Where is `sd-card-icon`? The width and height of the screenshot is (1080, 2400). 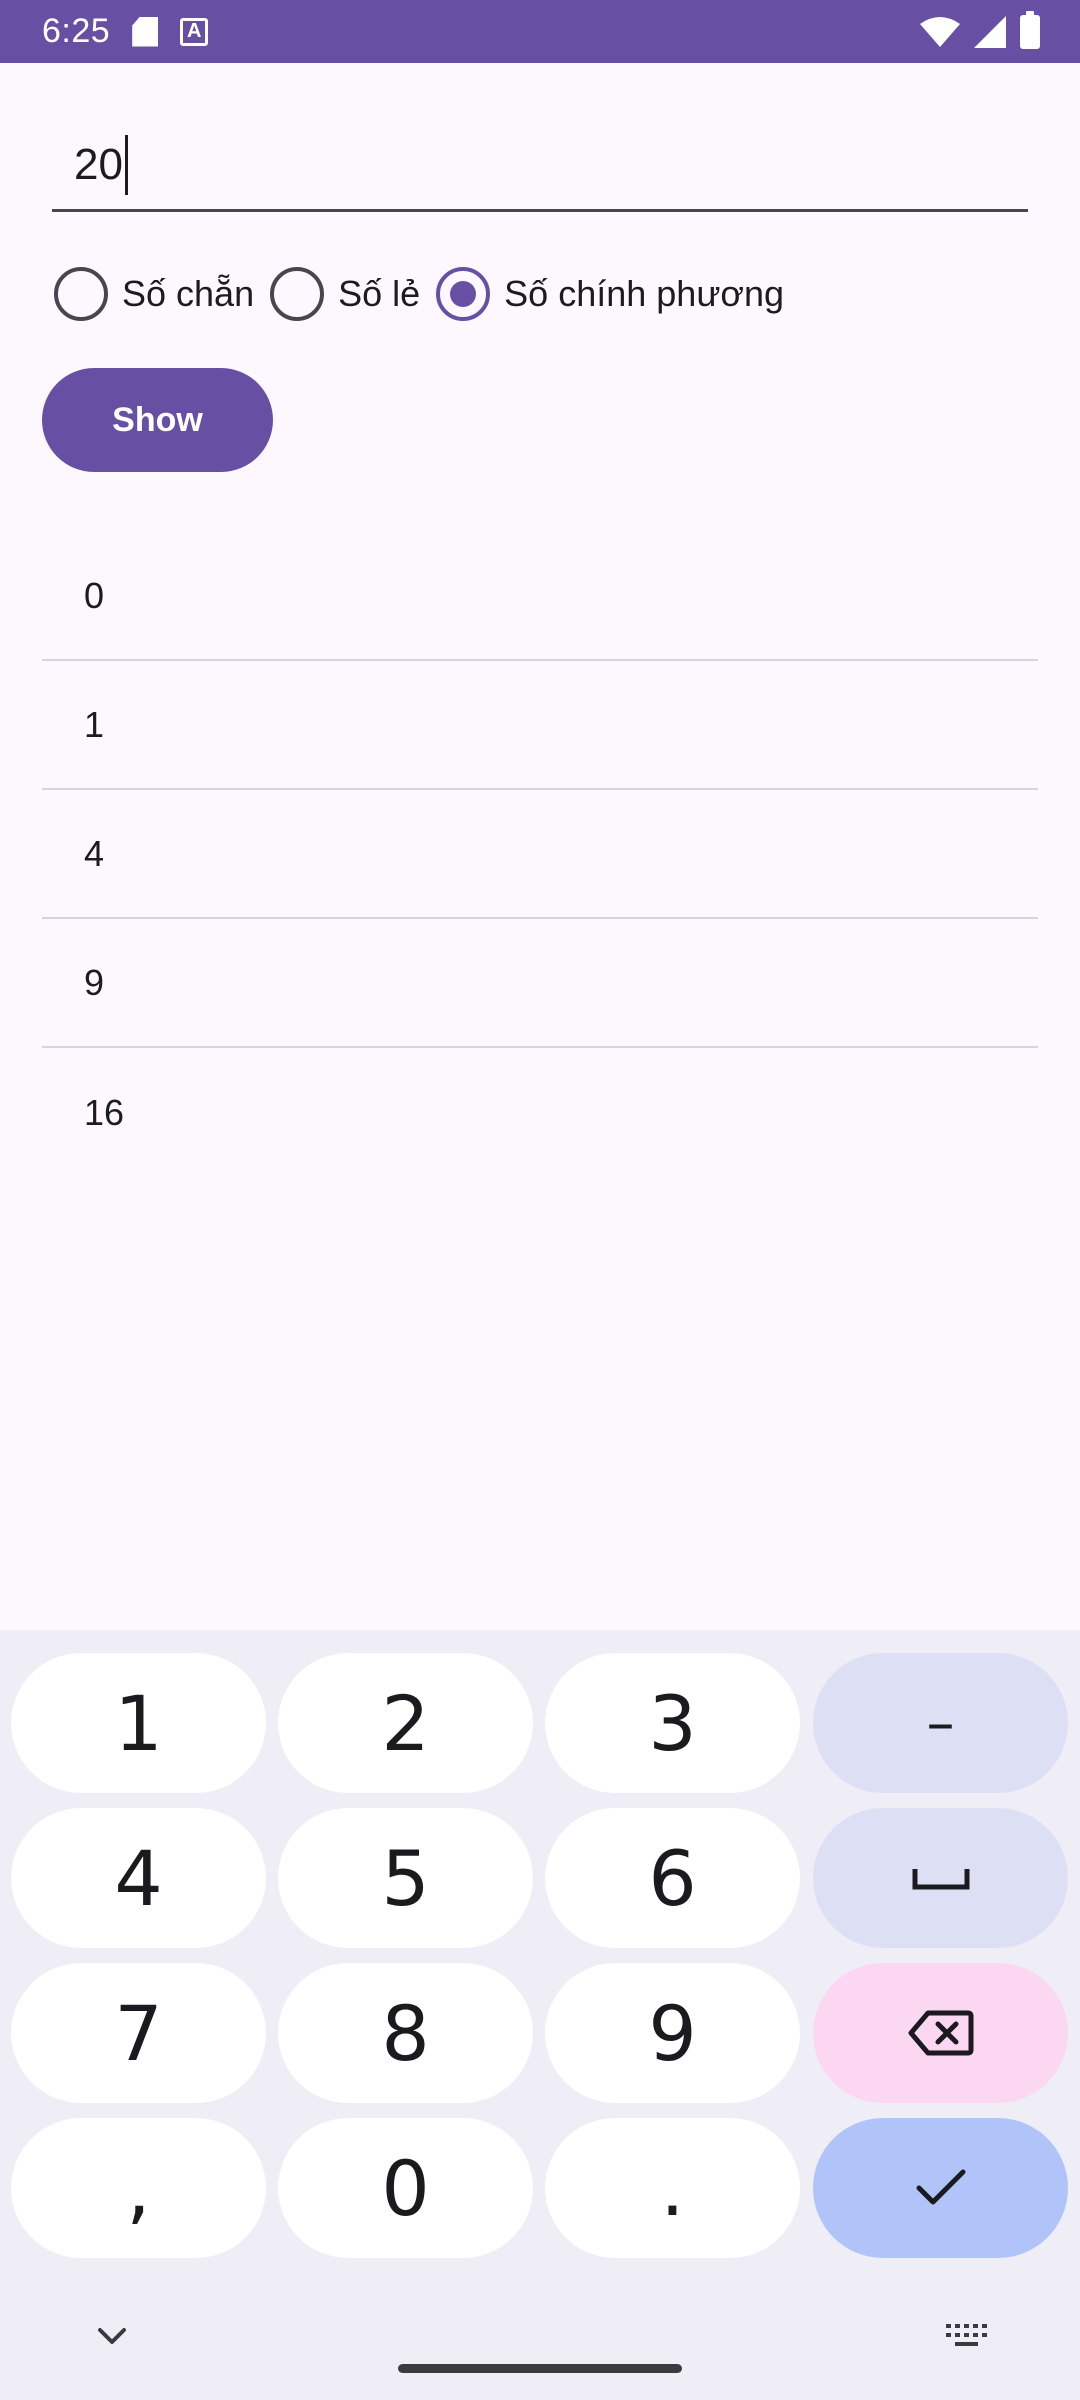
sd-card-icon is located at coordinates (145, 31).